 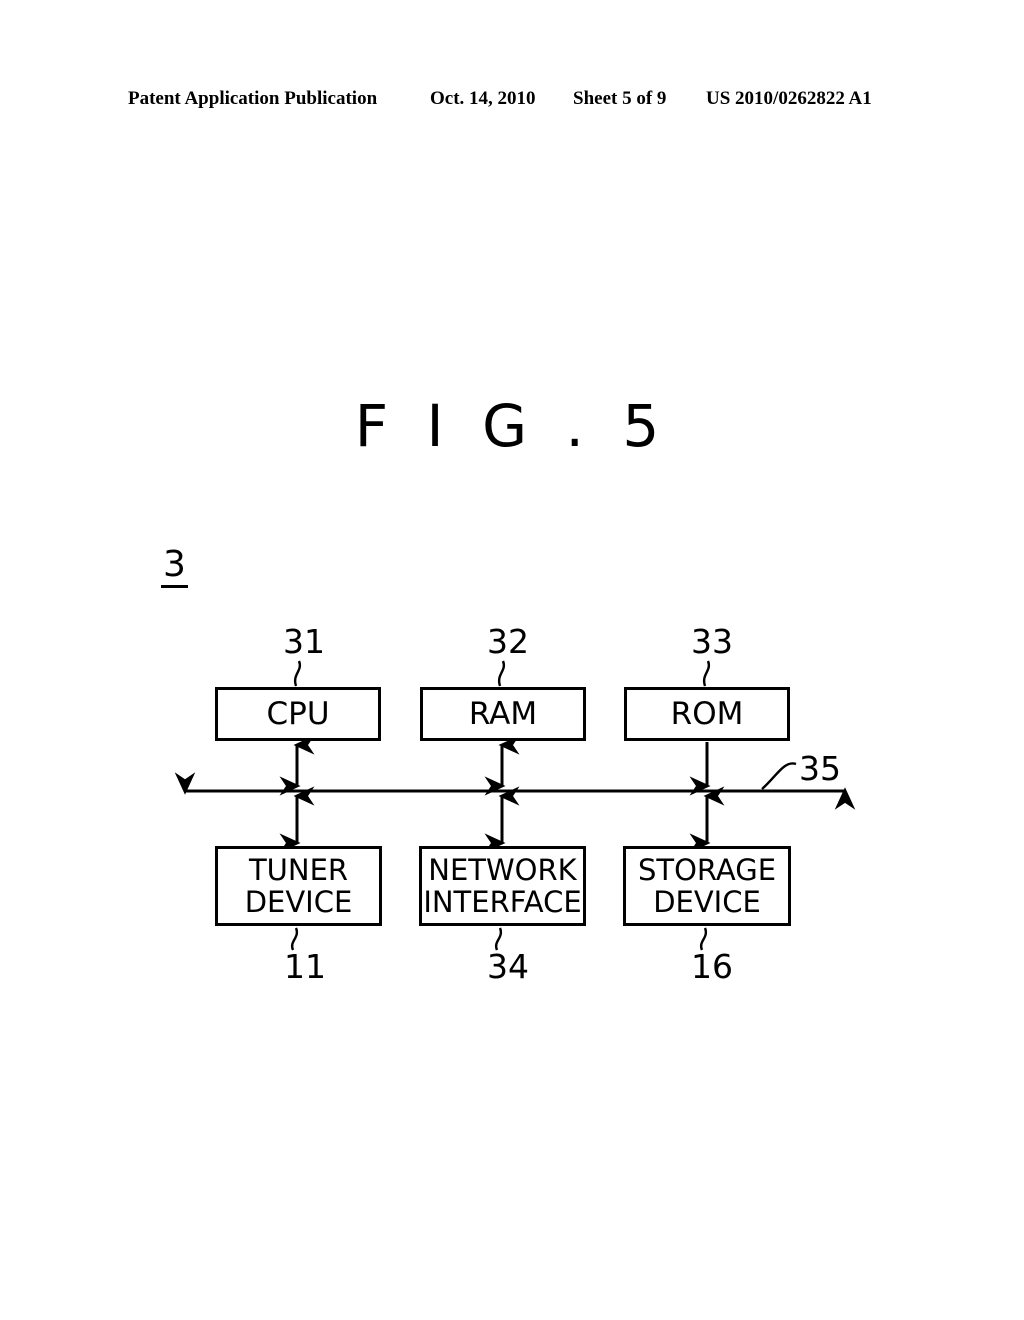 What do you see at coordinates (712, 641) in the screenshot?
I see `reference-numeral-rom: 33` at bounding box center [712, 641].